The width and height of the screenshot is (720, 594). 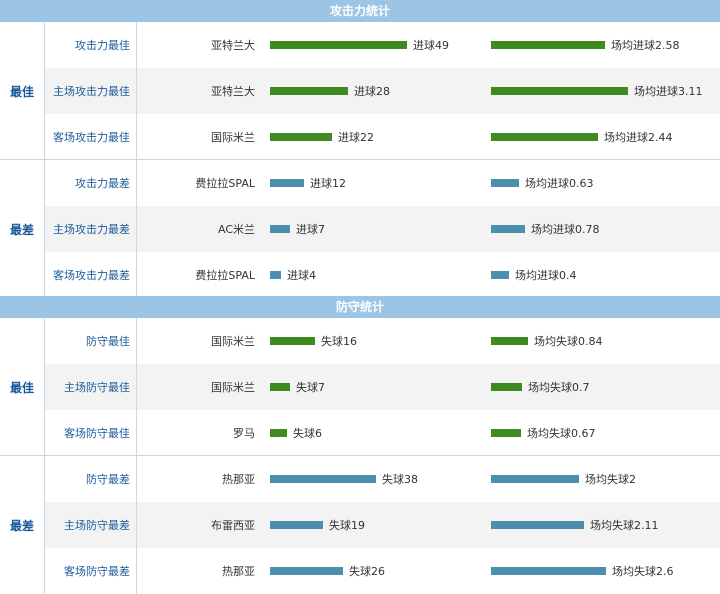 I want to click on table-row: 防守最差 热那亚 失球38 场均失球2, so click(x=382, y=479).